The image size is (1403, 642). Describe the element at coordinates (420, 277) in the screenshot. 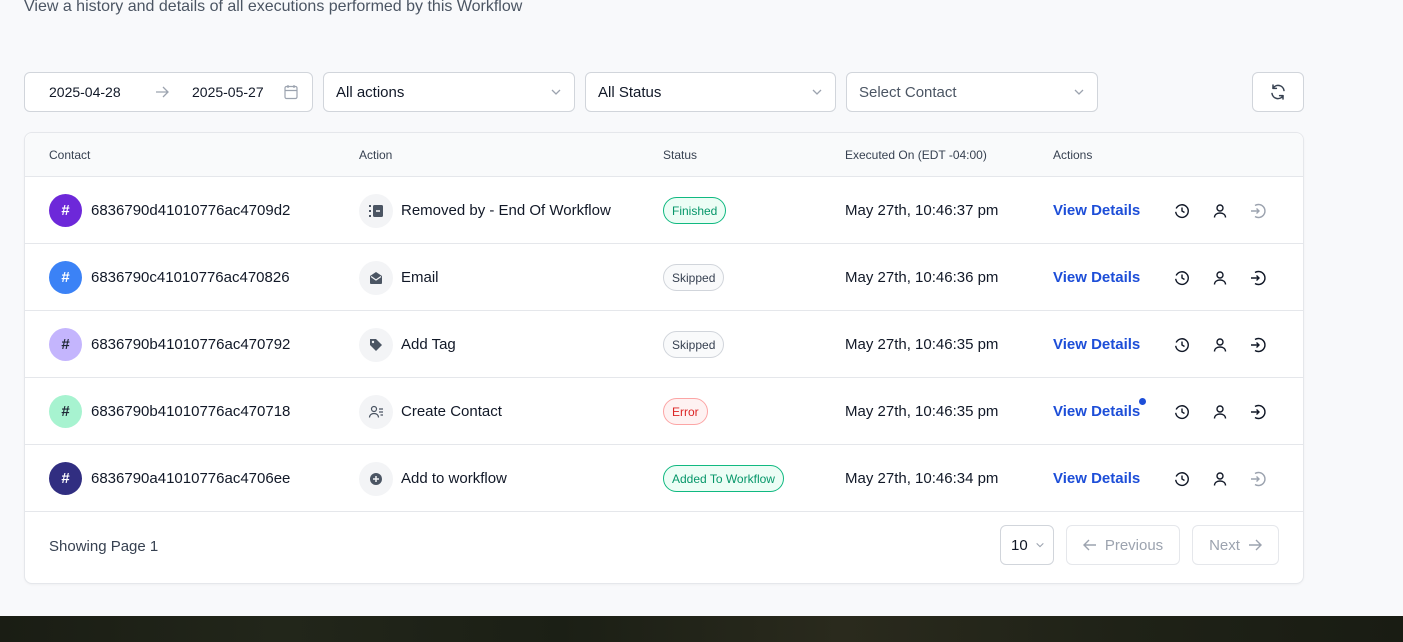

I see `action-label: Email` at that location.